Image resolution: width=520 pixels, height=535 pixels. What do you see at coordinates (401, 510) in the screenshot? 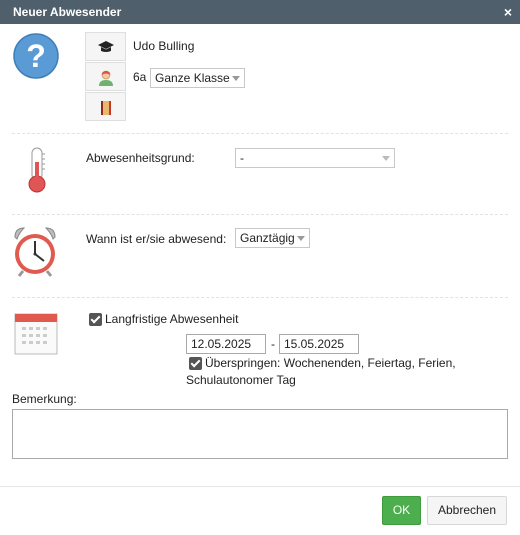
I see `ok-button: OK` at bounding box center [401, 510].